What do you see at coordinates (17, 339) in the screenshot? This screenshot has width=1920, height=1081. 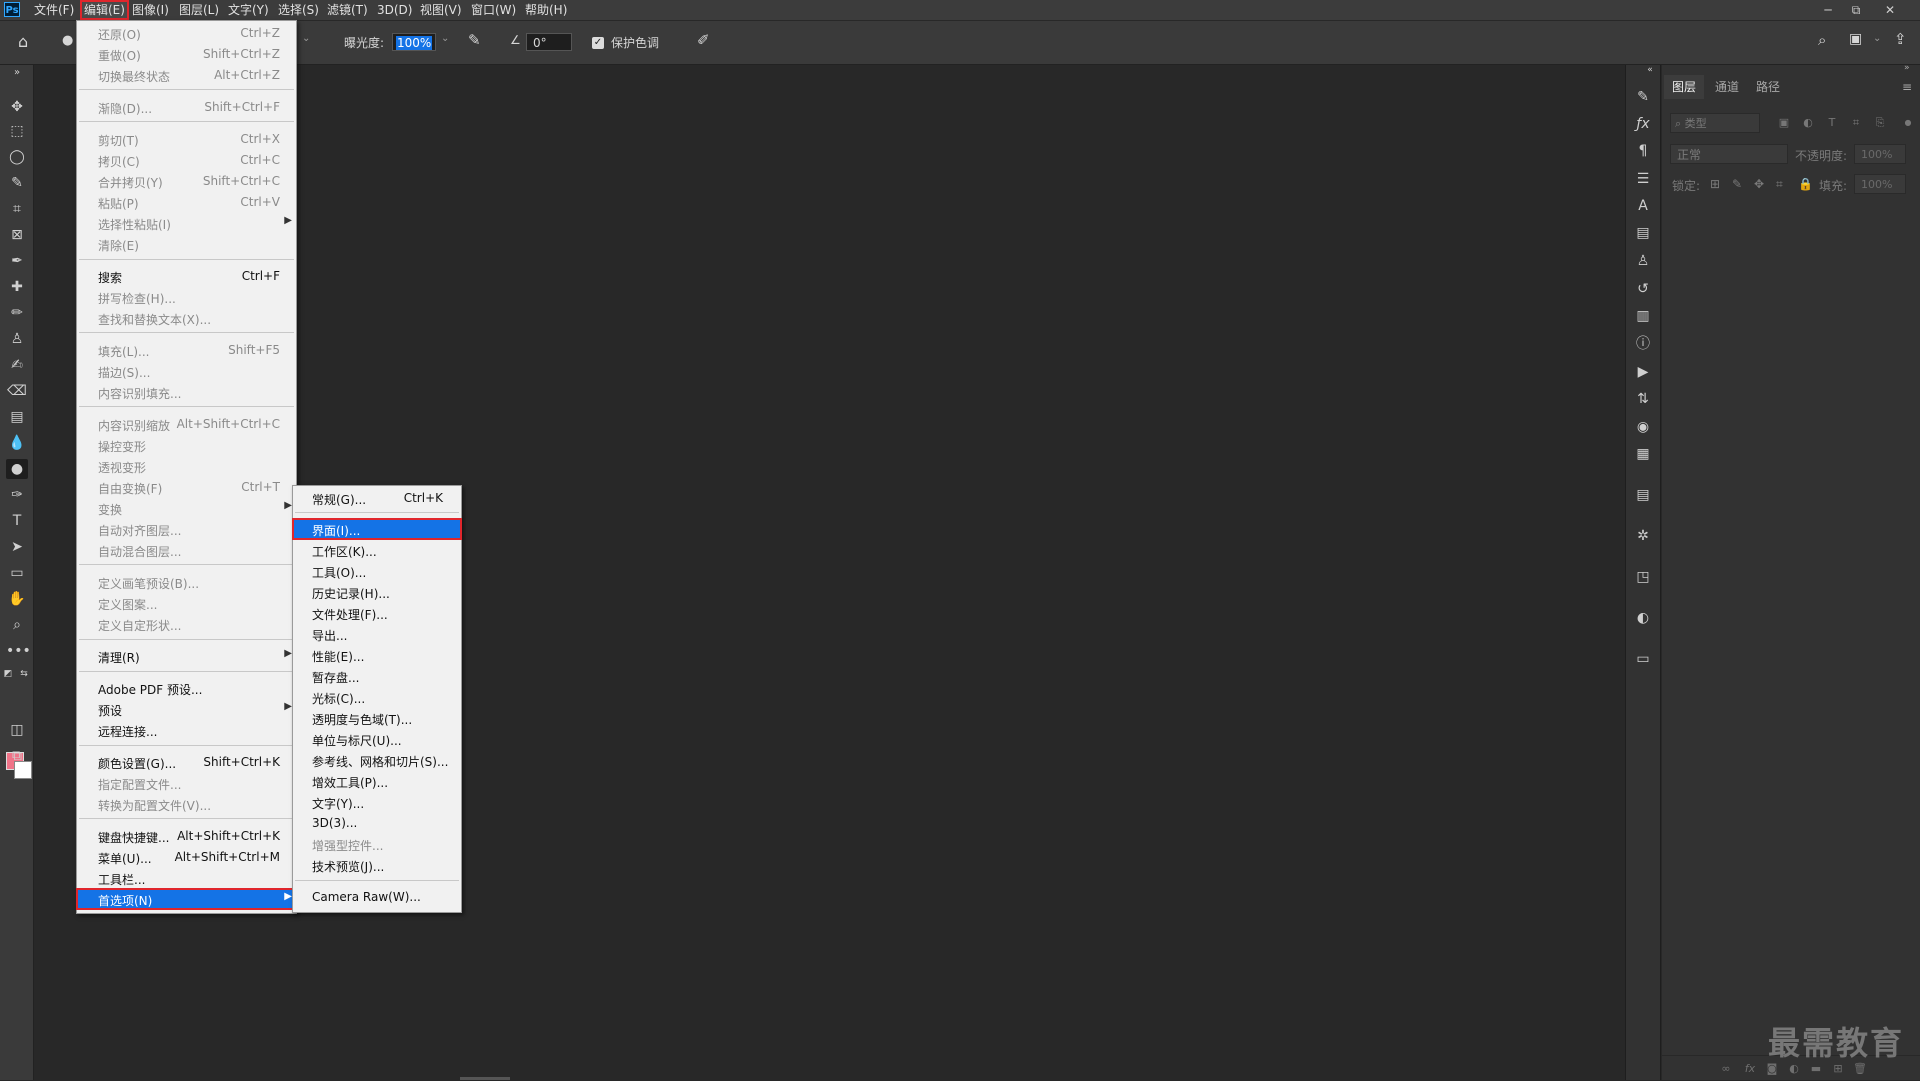 I see `clone-stamp-tool-icon: ♙` at bounding box center [17, 339].